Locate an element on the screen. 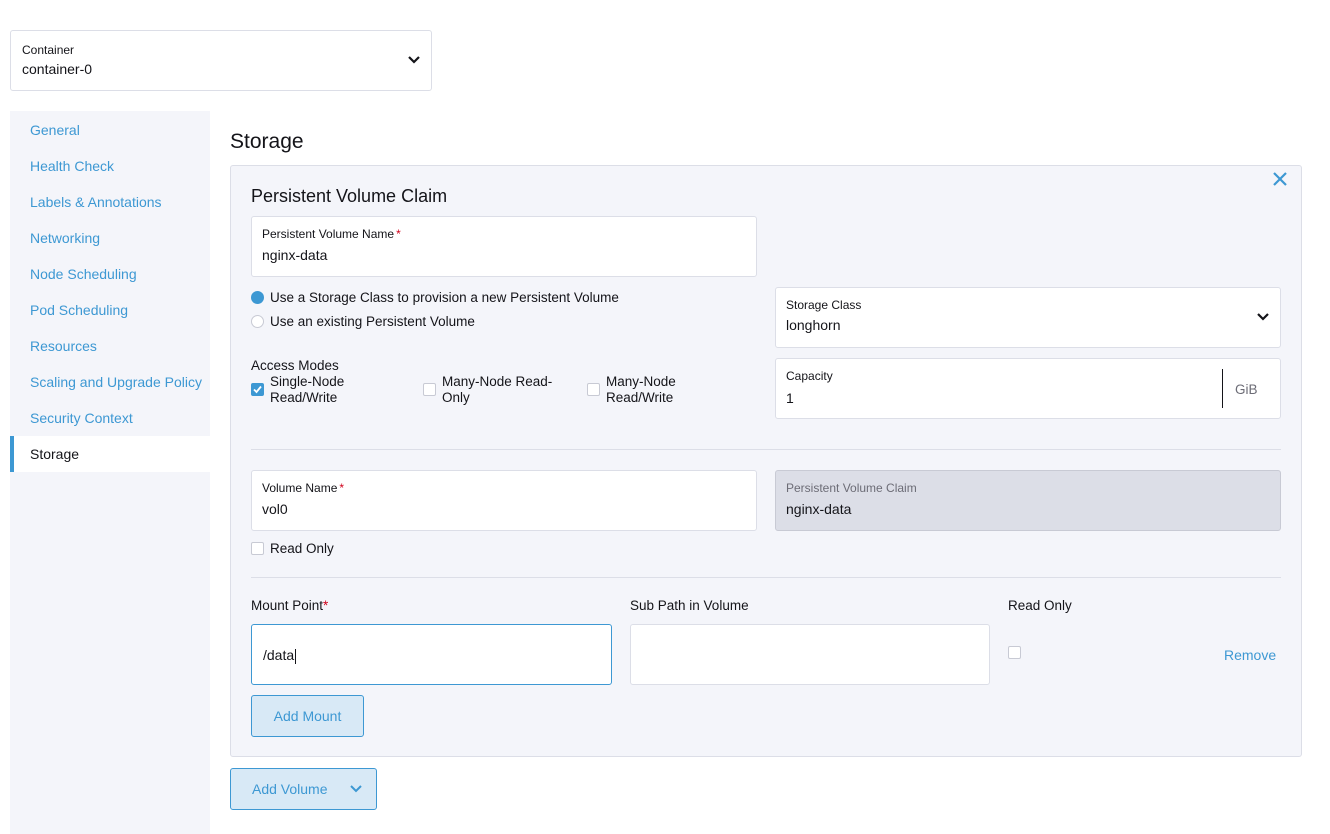  mount-read-only-checkbox is located at coordinates (1014, 652).